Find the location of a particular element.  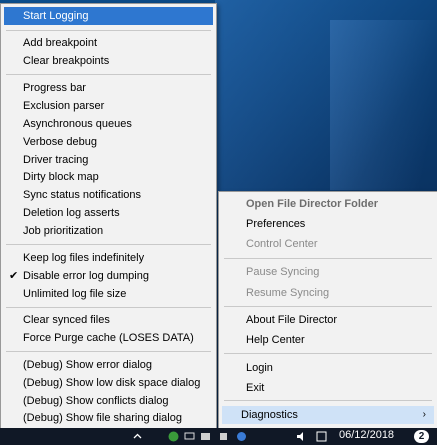

menu-item-label: Disable error log dumping is located at coordinates (86, 276).